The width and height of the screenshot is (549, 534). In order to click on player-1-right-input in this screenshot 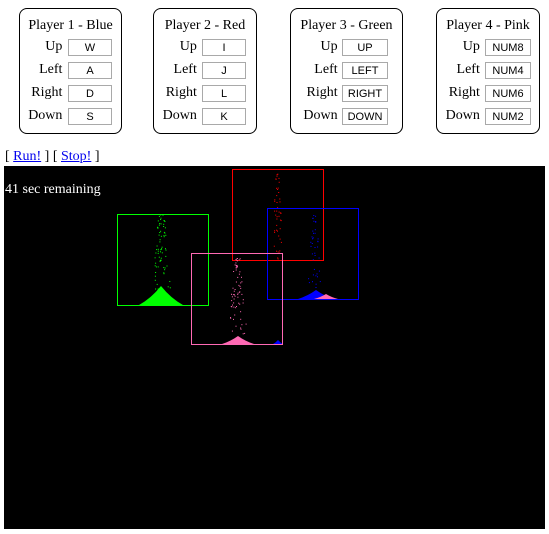, I will do `click(90, 93)`.